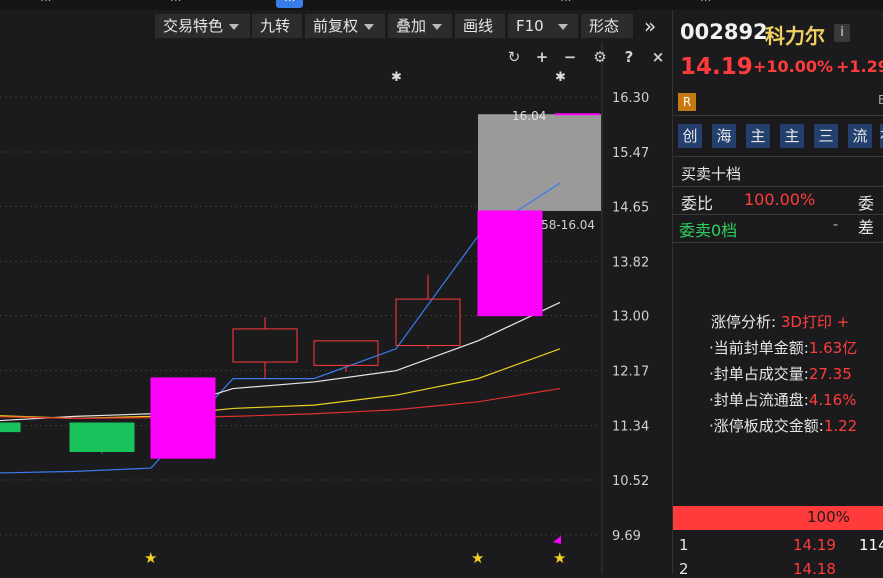 The width and height of the screenshot is (883, 578). What do you see at coordinates (780, 321) in the screenshot?
I see `limit-analysis-title: 涨停分析: 3D打印 +` at bounding box center [780, 321].